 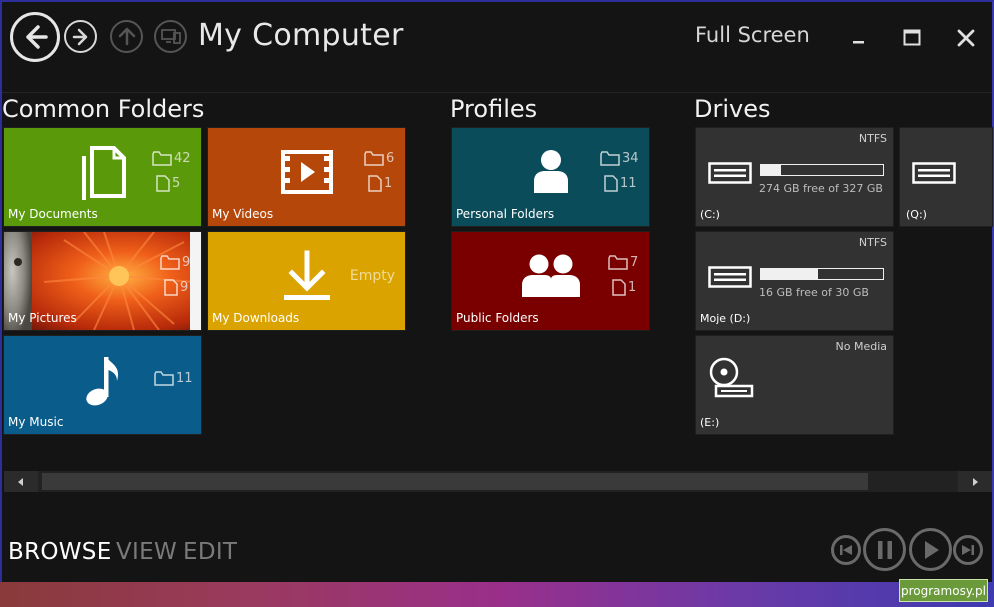 What do you see at coordinates (634, 262) in the screenshot?
I see `folder-count-value: 7` at bounding box center [634, 262].